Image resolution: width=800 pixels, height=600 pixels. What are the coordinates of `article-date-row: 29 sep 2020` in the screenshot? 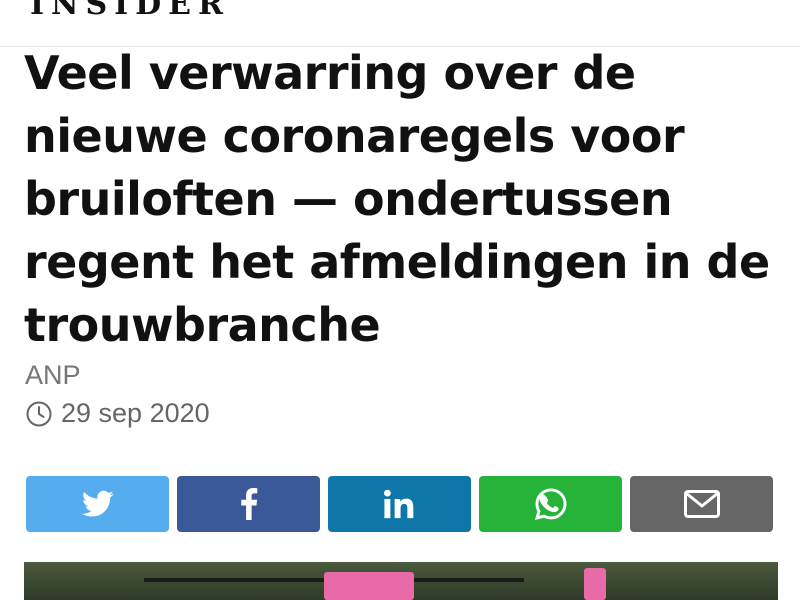 It's located at (117, 413).